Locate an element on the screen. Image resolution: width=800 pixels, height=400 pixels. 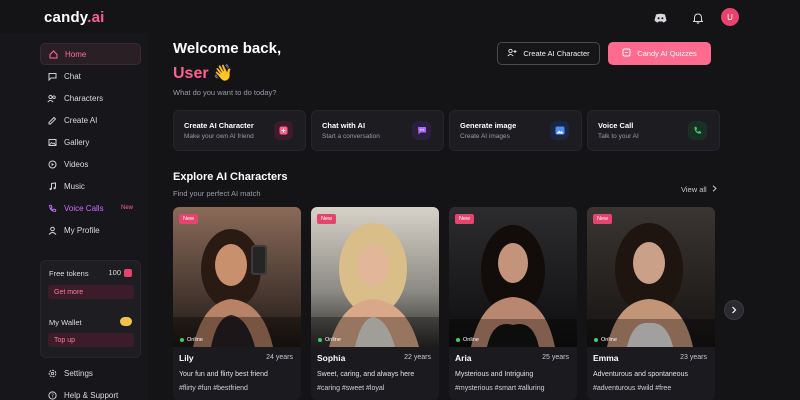
character-name: Lily is located at coordinates (186, 358).